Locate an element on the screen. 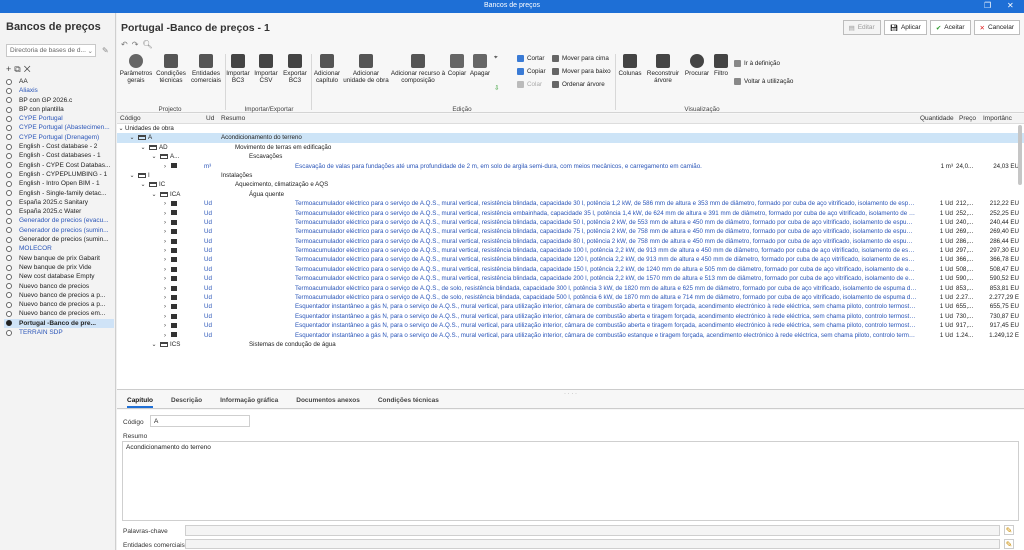 Image resolution: width=1024 pixels, height=550 pixels. detail-tab: Capítulo is located at coordinates (140, 402).